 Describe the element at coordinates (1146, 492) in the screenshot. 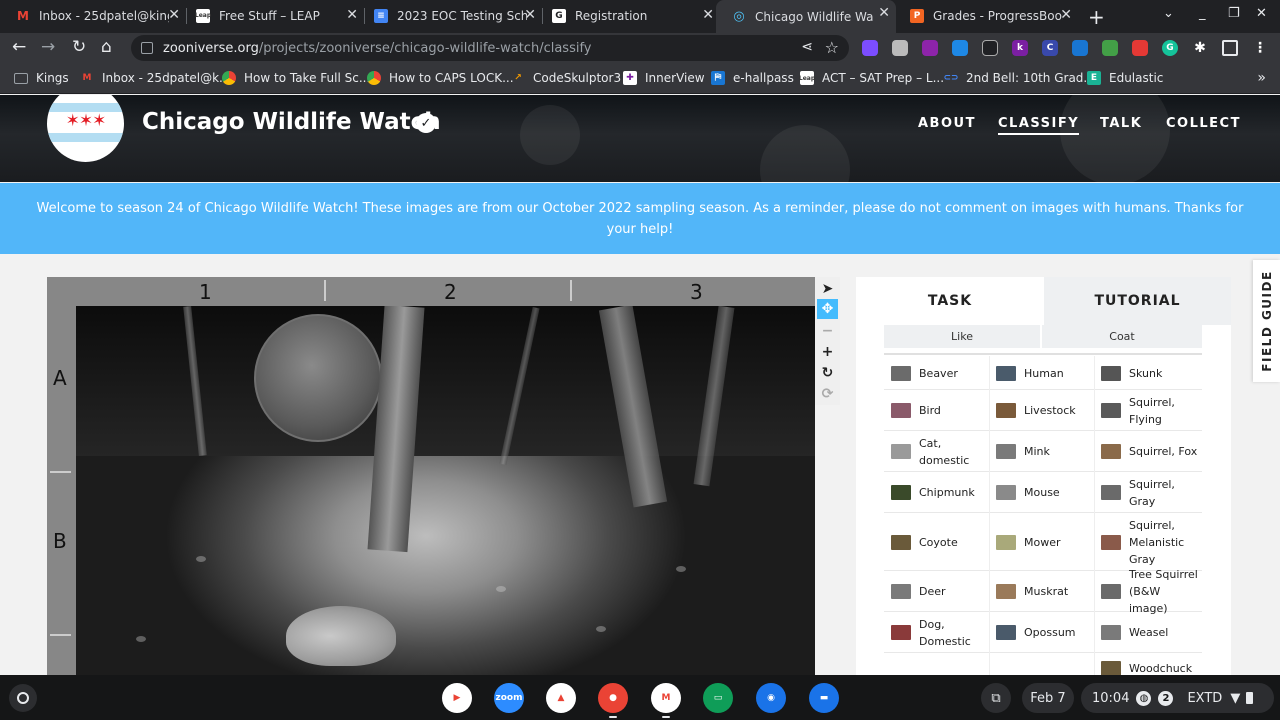

I see `species-choice-button: Squirrel, Gray` at that location.